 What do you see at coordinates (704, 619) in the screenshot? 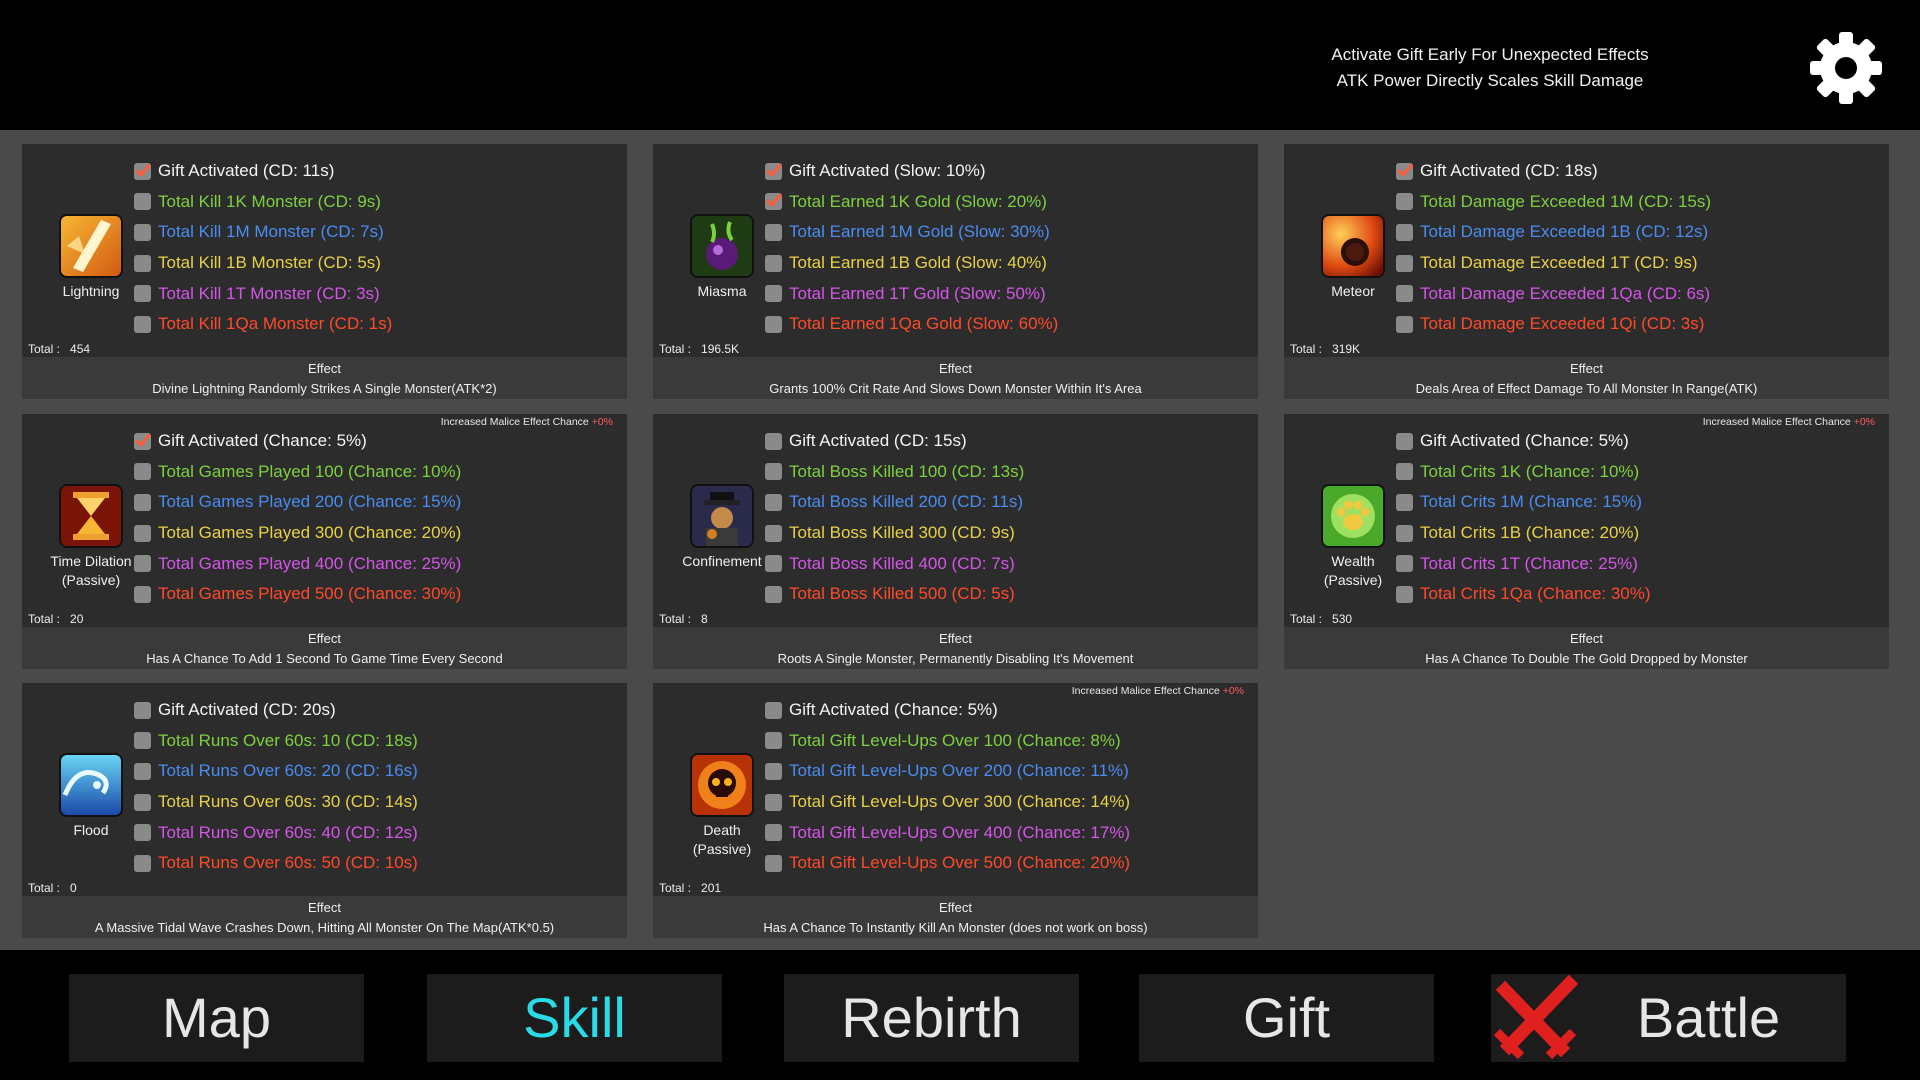
I see `total-value: 8` at bounding box center [704, 619].